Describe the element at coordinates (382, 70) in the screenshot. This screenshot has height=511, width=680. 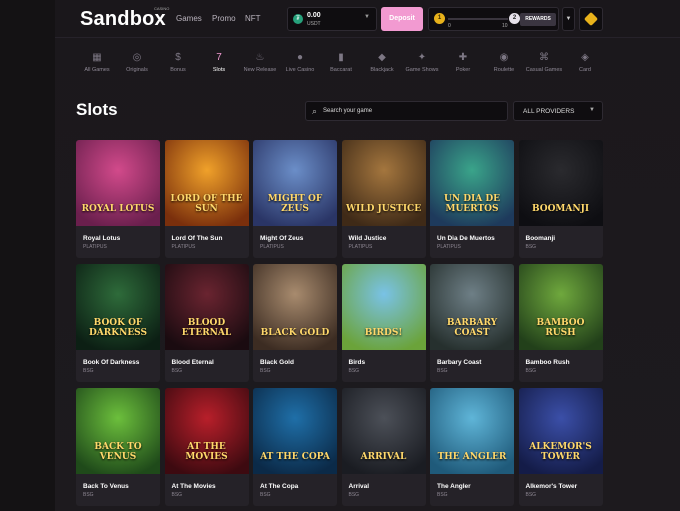
I see `category-label: Blackjack` at that location.